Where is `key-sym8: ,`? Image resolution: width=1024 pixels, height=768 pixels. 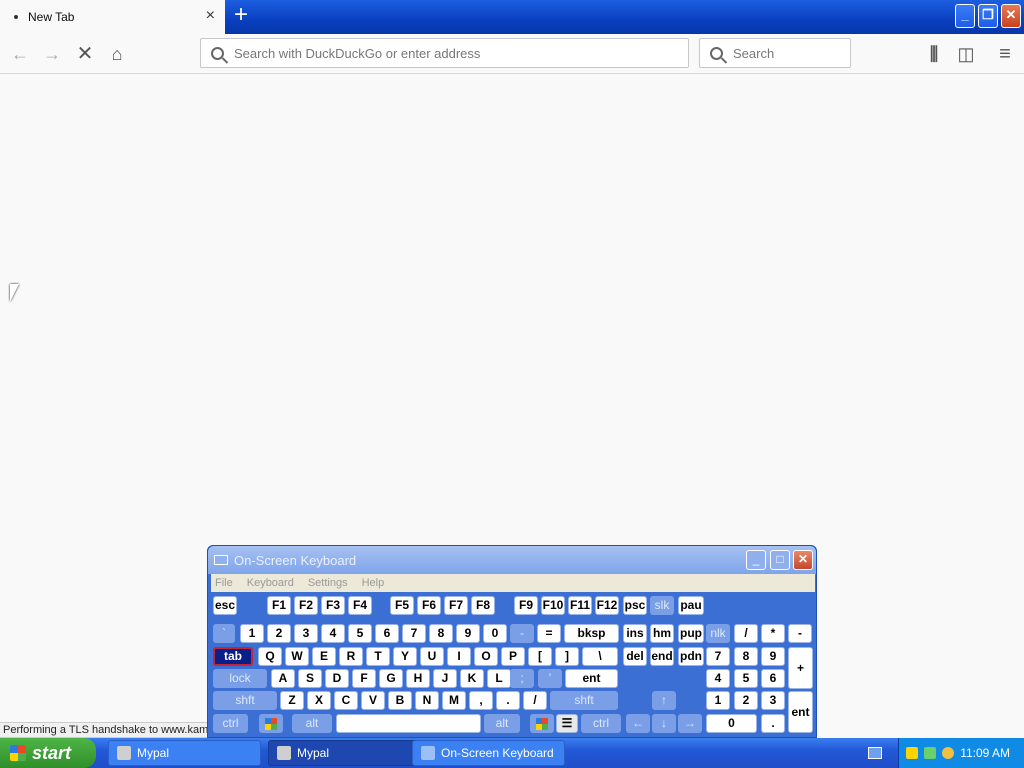 key-sym8: , is located at coordinates (481, 700).